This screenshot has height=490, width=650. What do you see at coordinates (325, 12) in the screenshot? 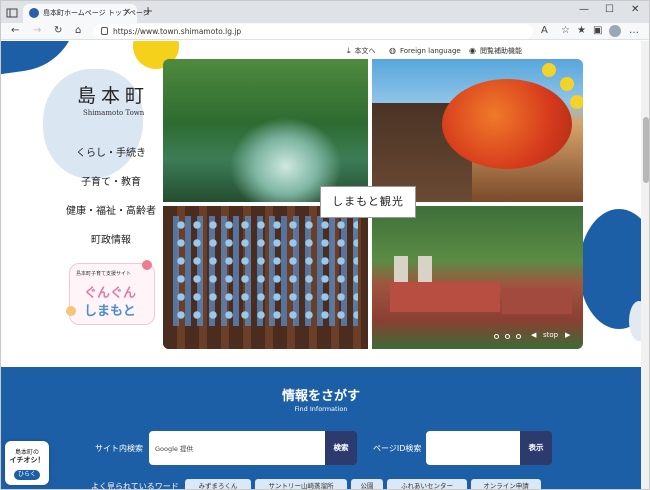
I see `tab-bar: 島本町ホームページ トップページ × + — ☐ ✕` at bounding box center [325, 12].